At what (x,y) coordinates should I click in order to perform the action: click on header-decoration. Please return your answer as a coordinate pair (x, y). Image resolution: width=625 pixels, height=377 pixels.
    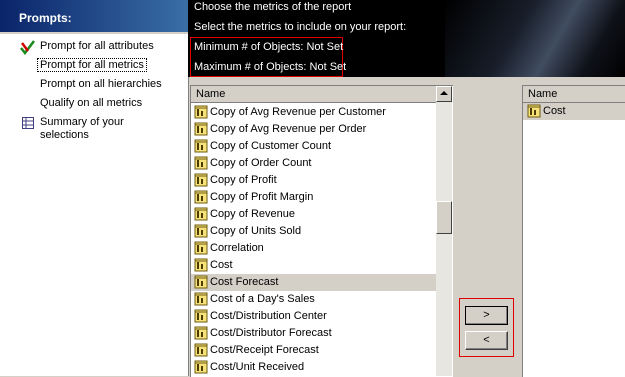
    Looking at the image, I should click on (535, 38).